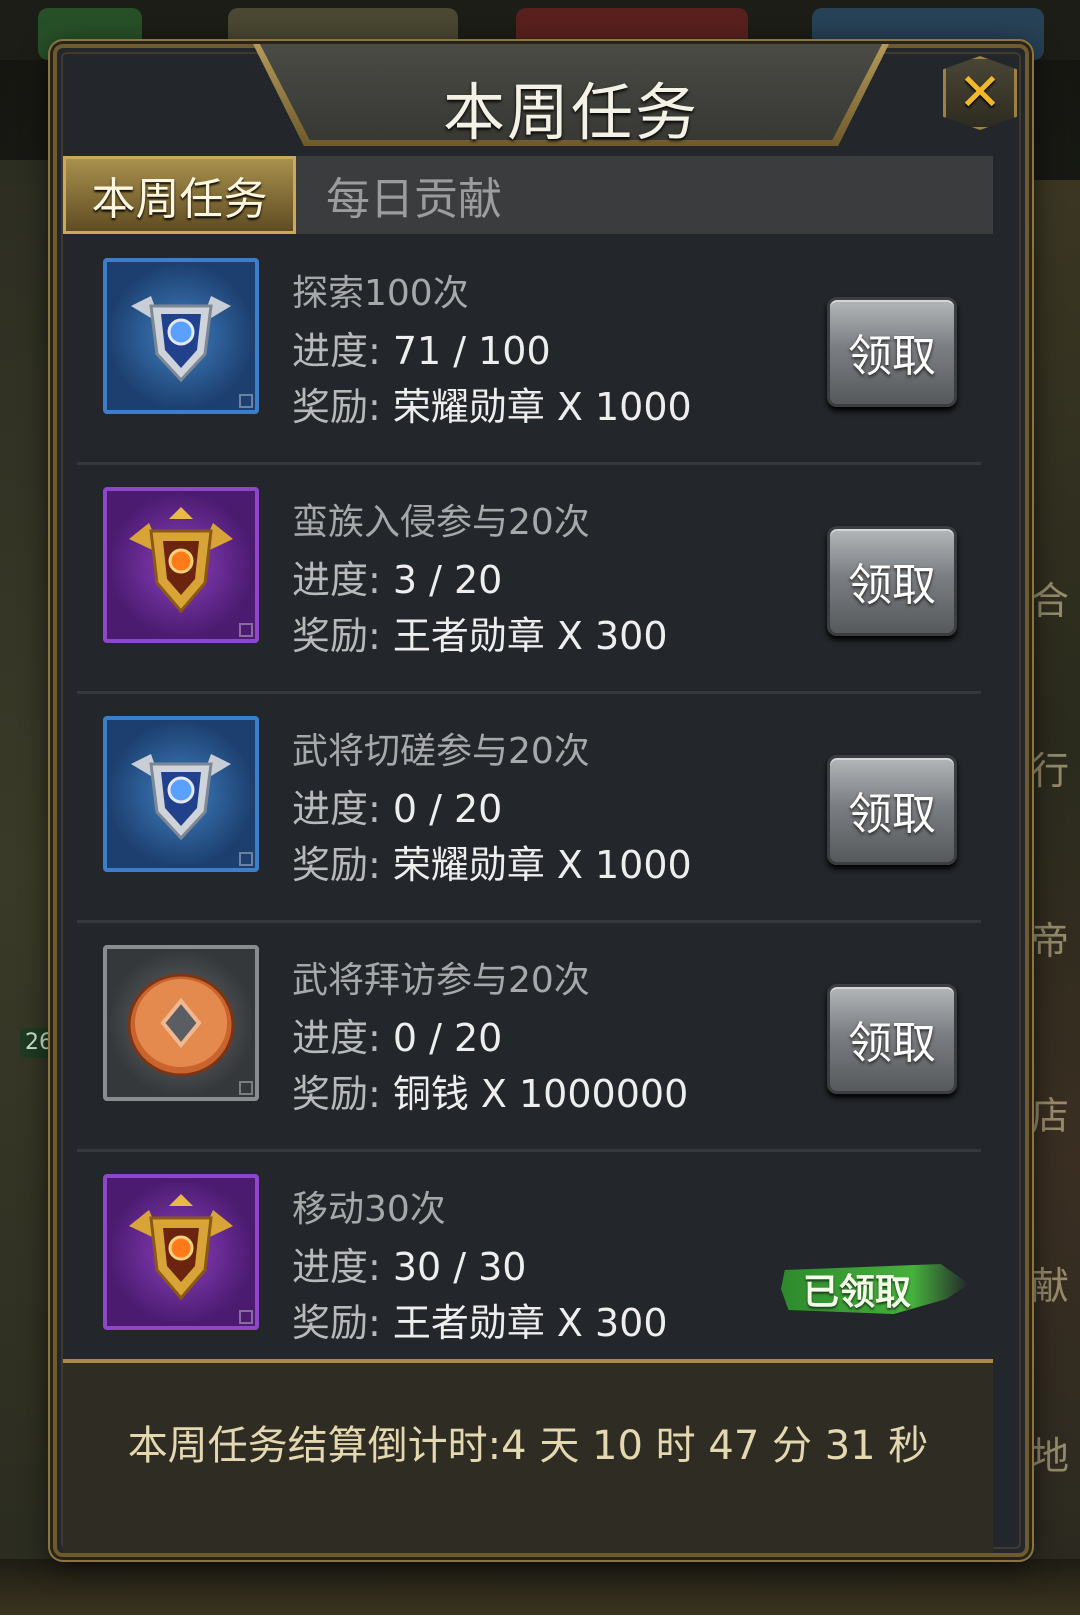 The height and width of the screenshot is (1615, 1080). Describe the element at coordinates (540, 1094) in the screenshot. I see `reward-value: 铜钱 X 1000000` at that location.